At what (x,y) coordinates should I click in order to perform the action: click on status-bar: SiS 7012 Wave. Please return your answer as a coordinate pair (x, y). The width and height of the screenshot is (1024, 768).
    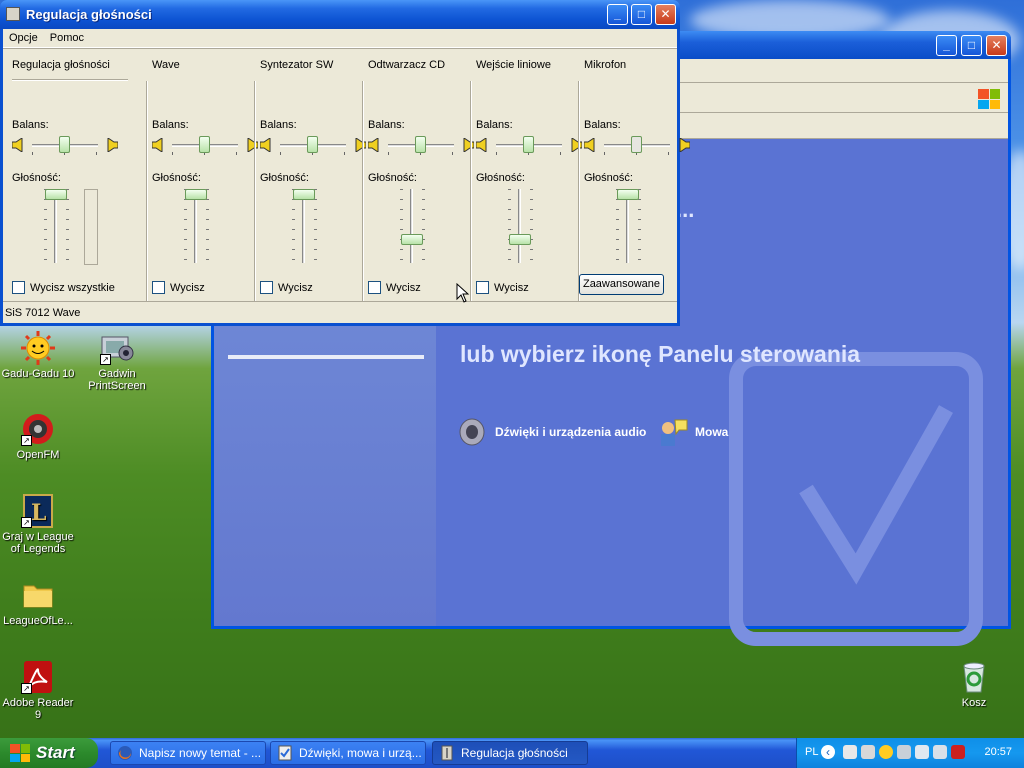
    Looking at the image, I should click on (340, 312).